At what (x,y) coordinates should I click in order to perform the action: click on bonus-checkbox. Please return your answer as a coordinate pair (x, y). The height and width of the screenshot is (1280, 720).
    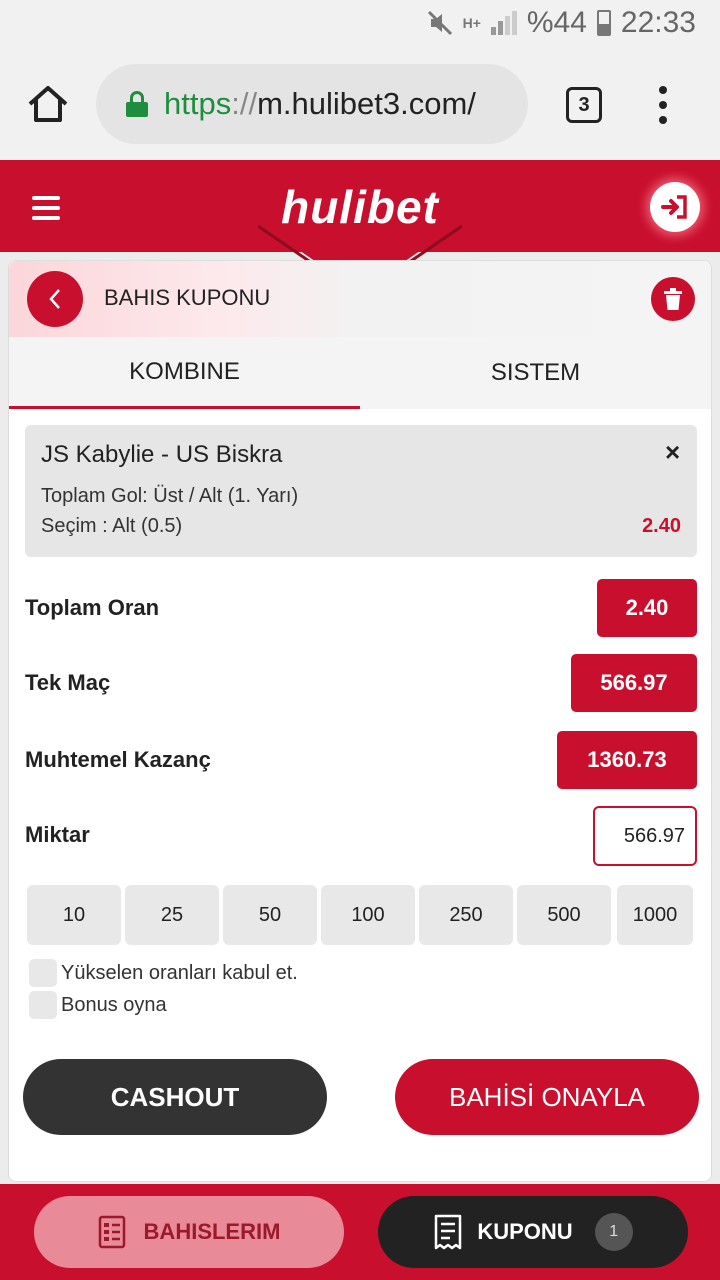
    Looking at the image, I should click on (43, 1005).